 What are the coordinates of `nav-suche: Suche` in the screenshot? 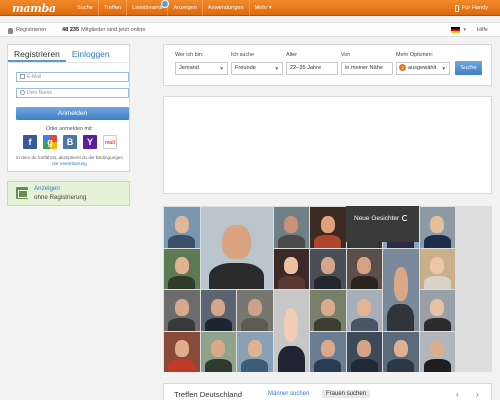 It's located at (85, 8).